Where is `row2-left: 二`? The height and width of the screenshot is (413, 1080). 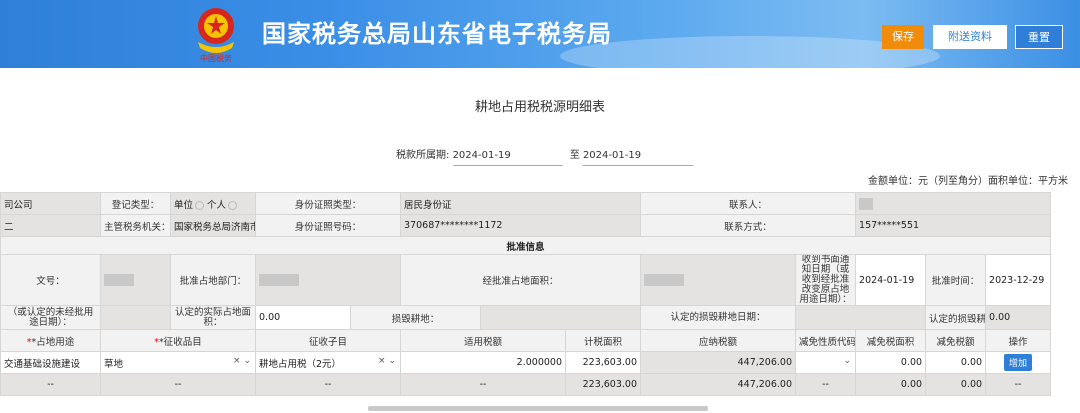
row2-left: 二 is located at coordinates (50, 225).